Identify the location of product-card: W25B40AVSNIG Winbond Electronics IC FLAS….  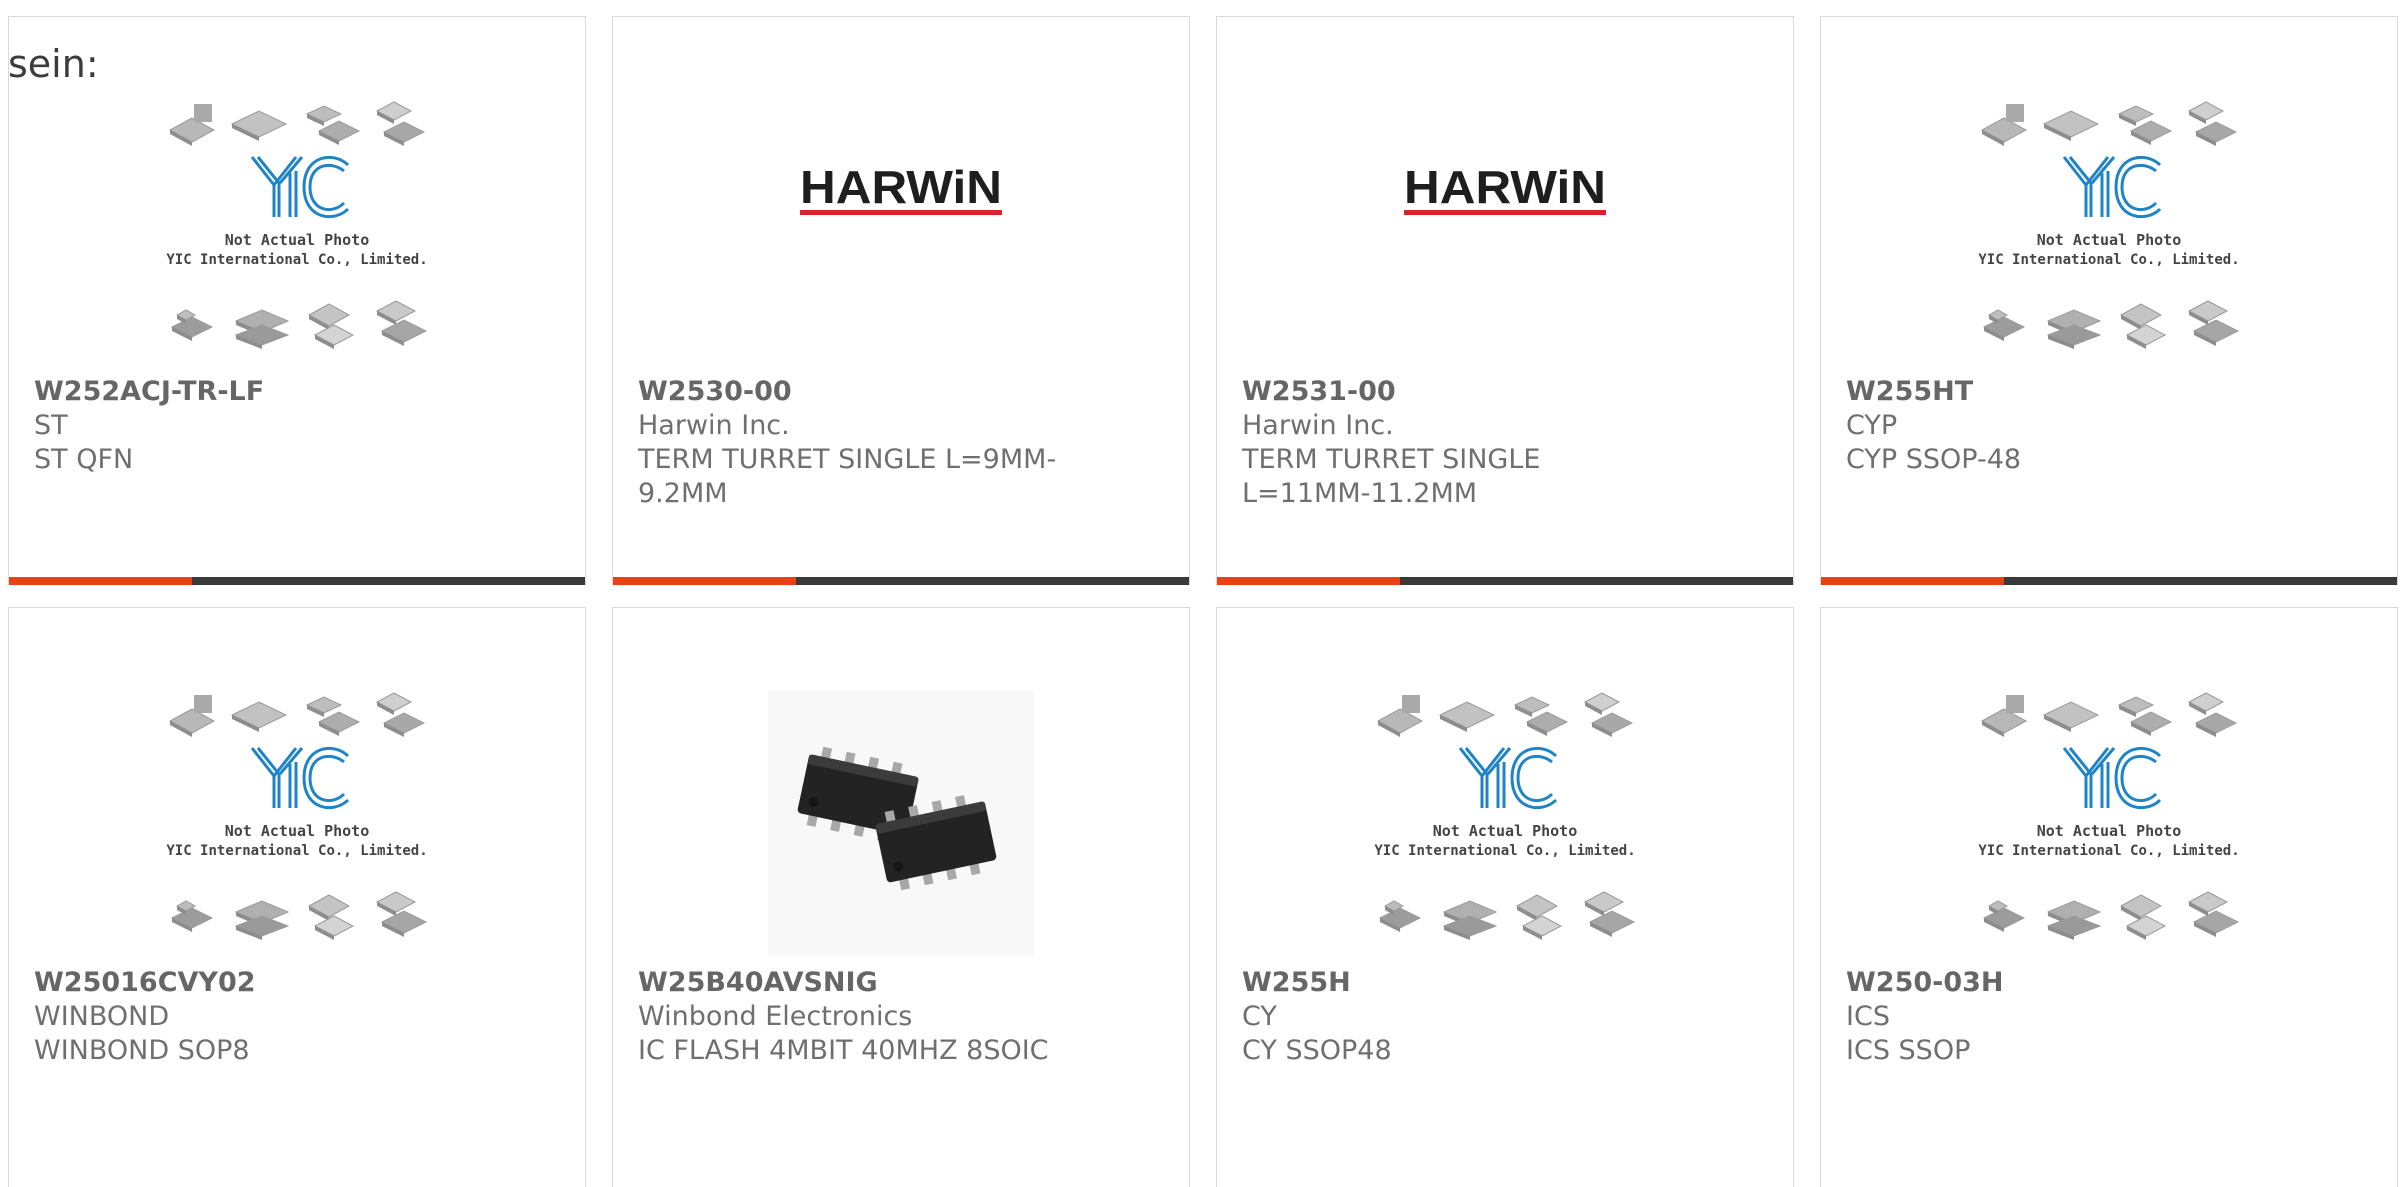
(901, 897).